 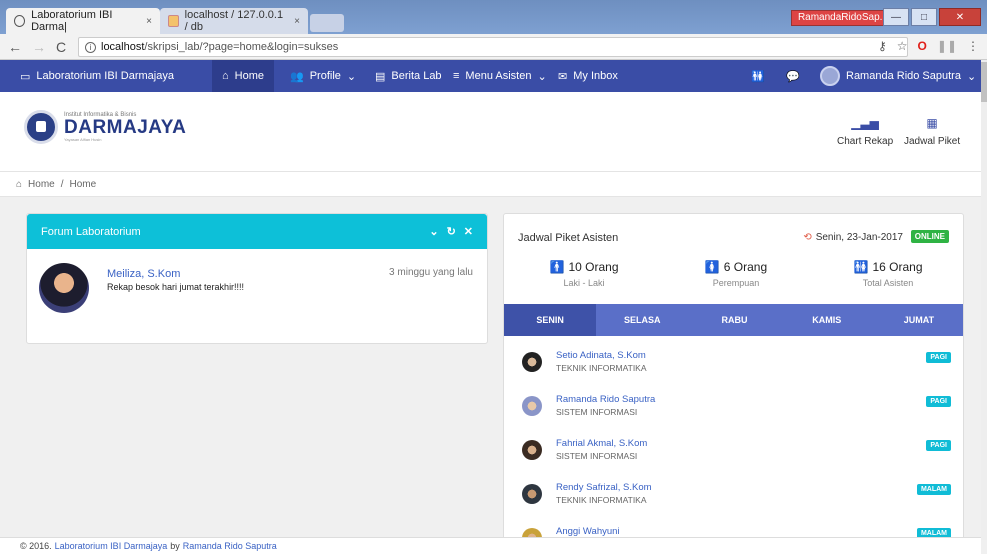 I want to click on chart-rekap-link: ▁▃▅ Chart Rekap, so click(x=865, y=131).